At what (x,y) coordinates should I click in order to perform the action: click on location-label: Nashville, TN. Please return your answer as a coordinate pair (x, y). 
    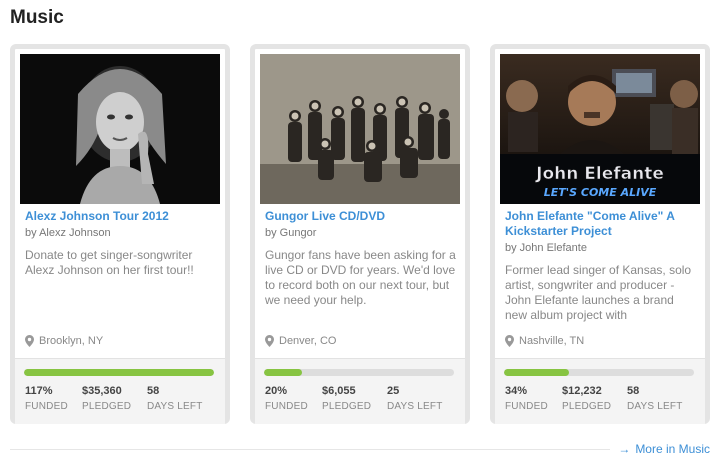
    Looking at the image, I should click on (552, 341).